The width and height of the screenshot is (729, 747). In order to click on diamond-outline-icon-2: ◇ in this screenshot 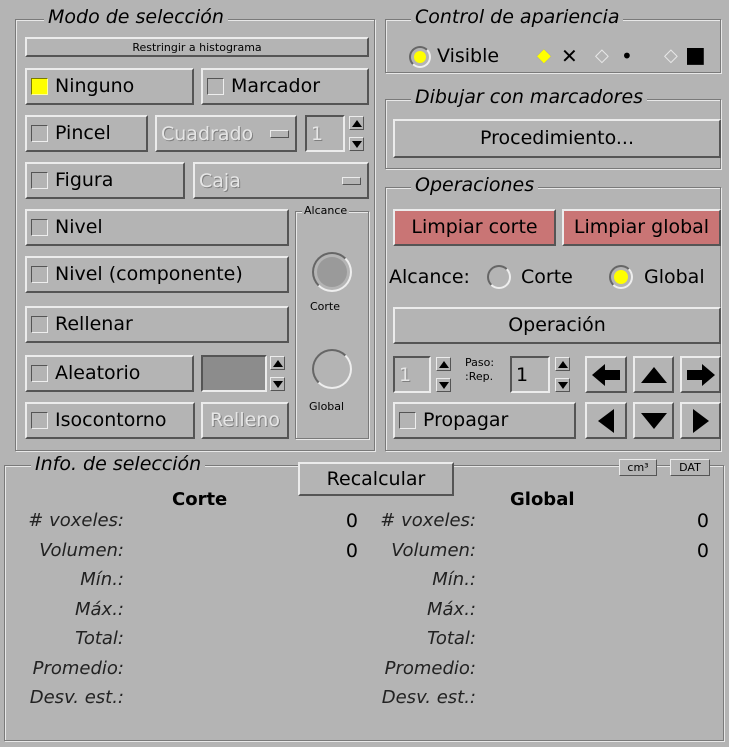, I will do `click(671, 55)`.